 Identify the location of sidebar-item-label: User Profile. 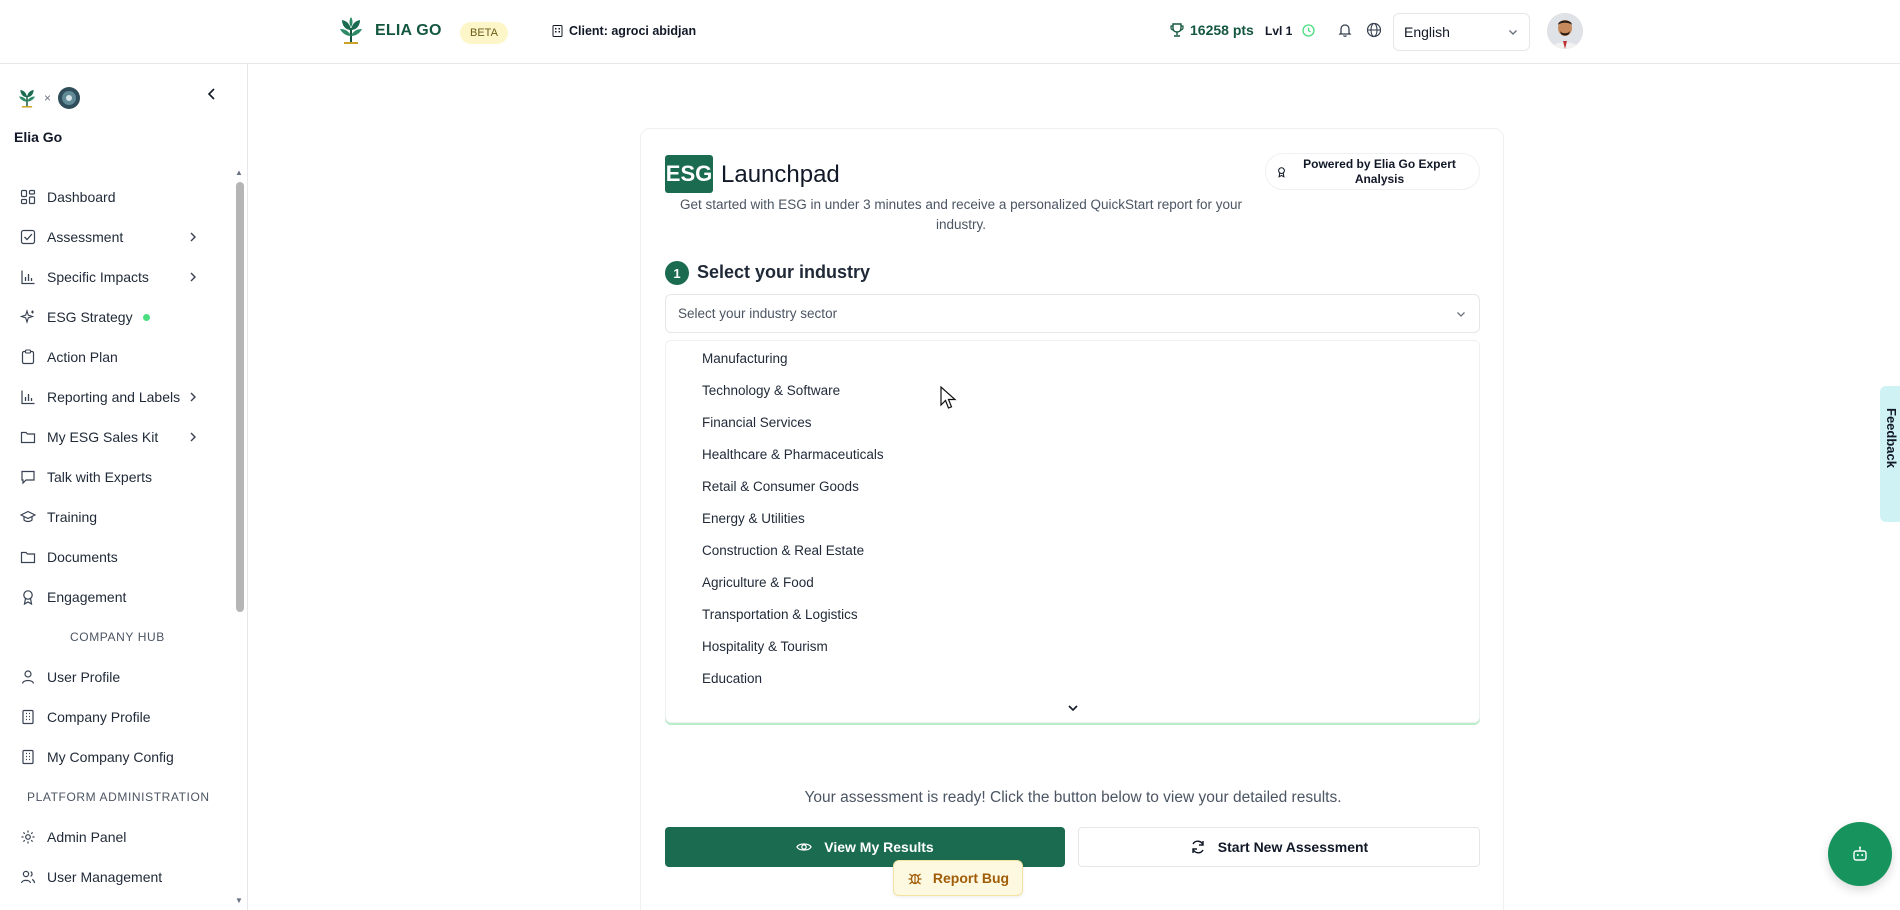
(84, 677).